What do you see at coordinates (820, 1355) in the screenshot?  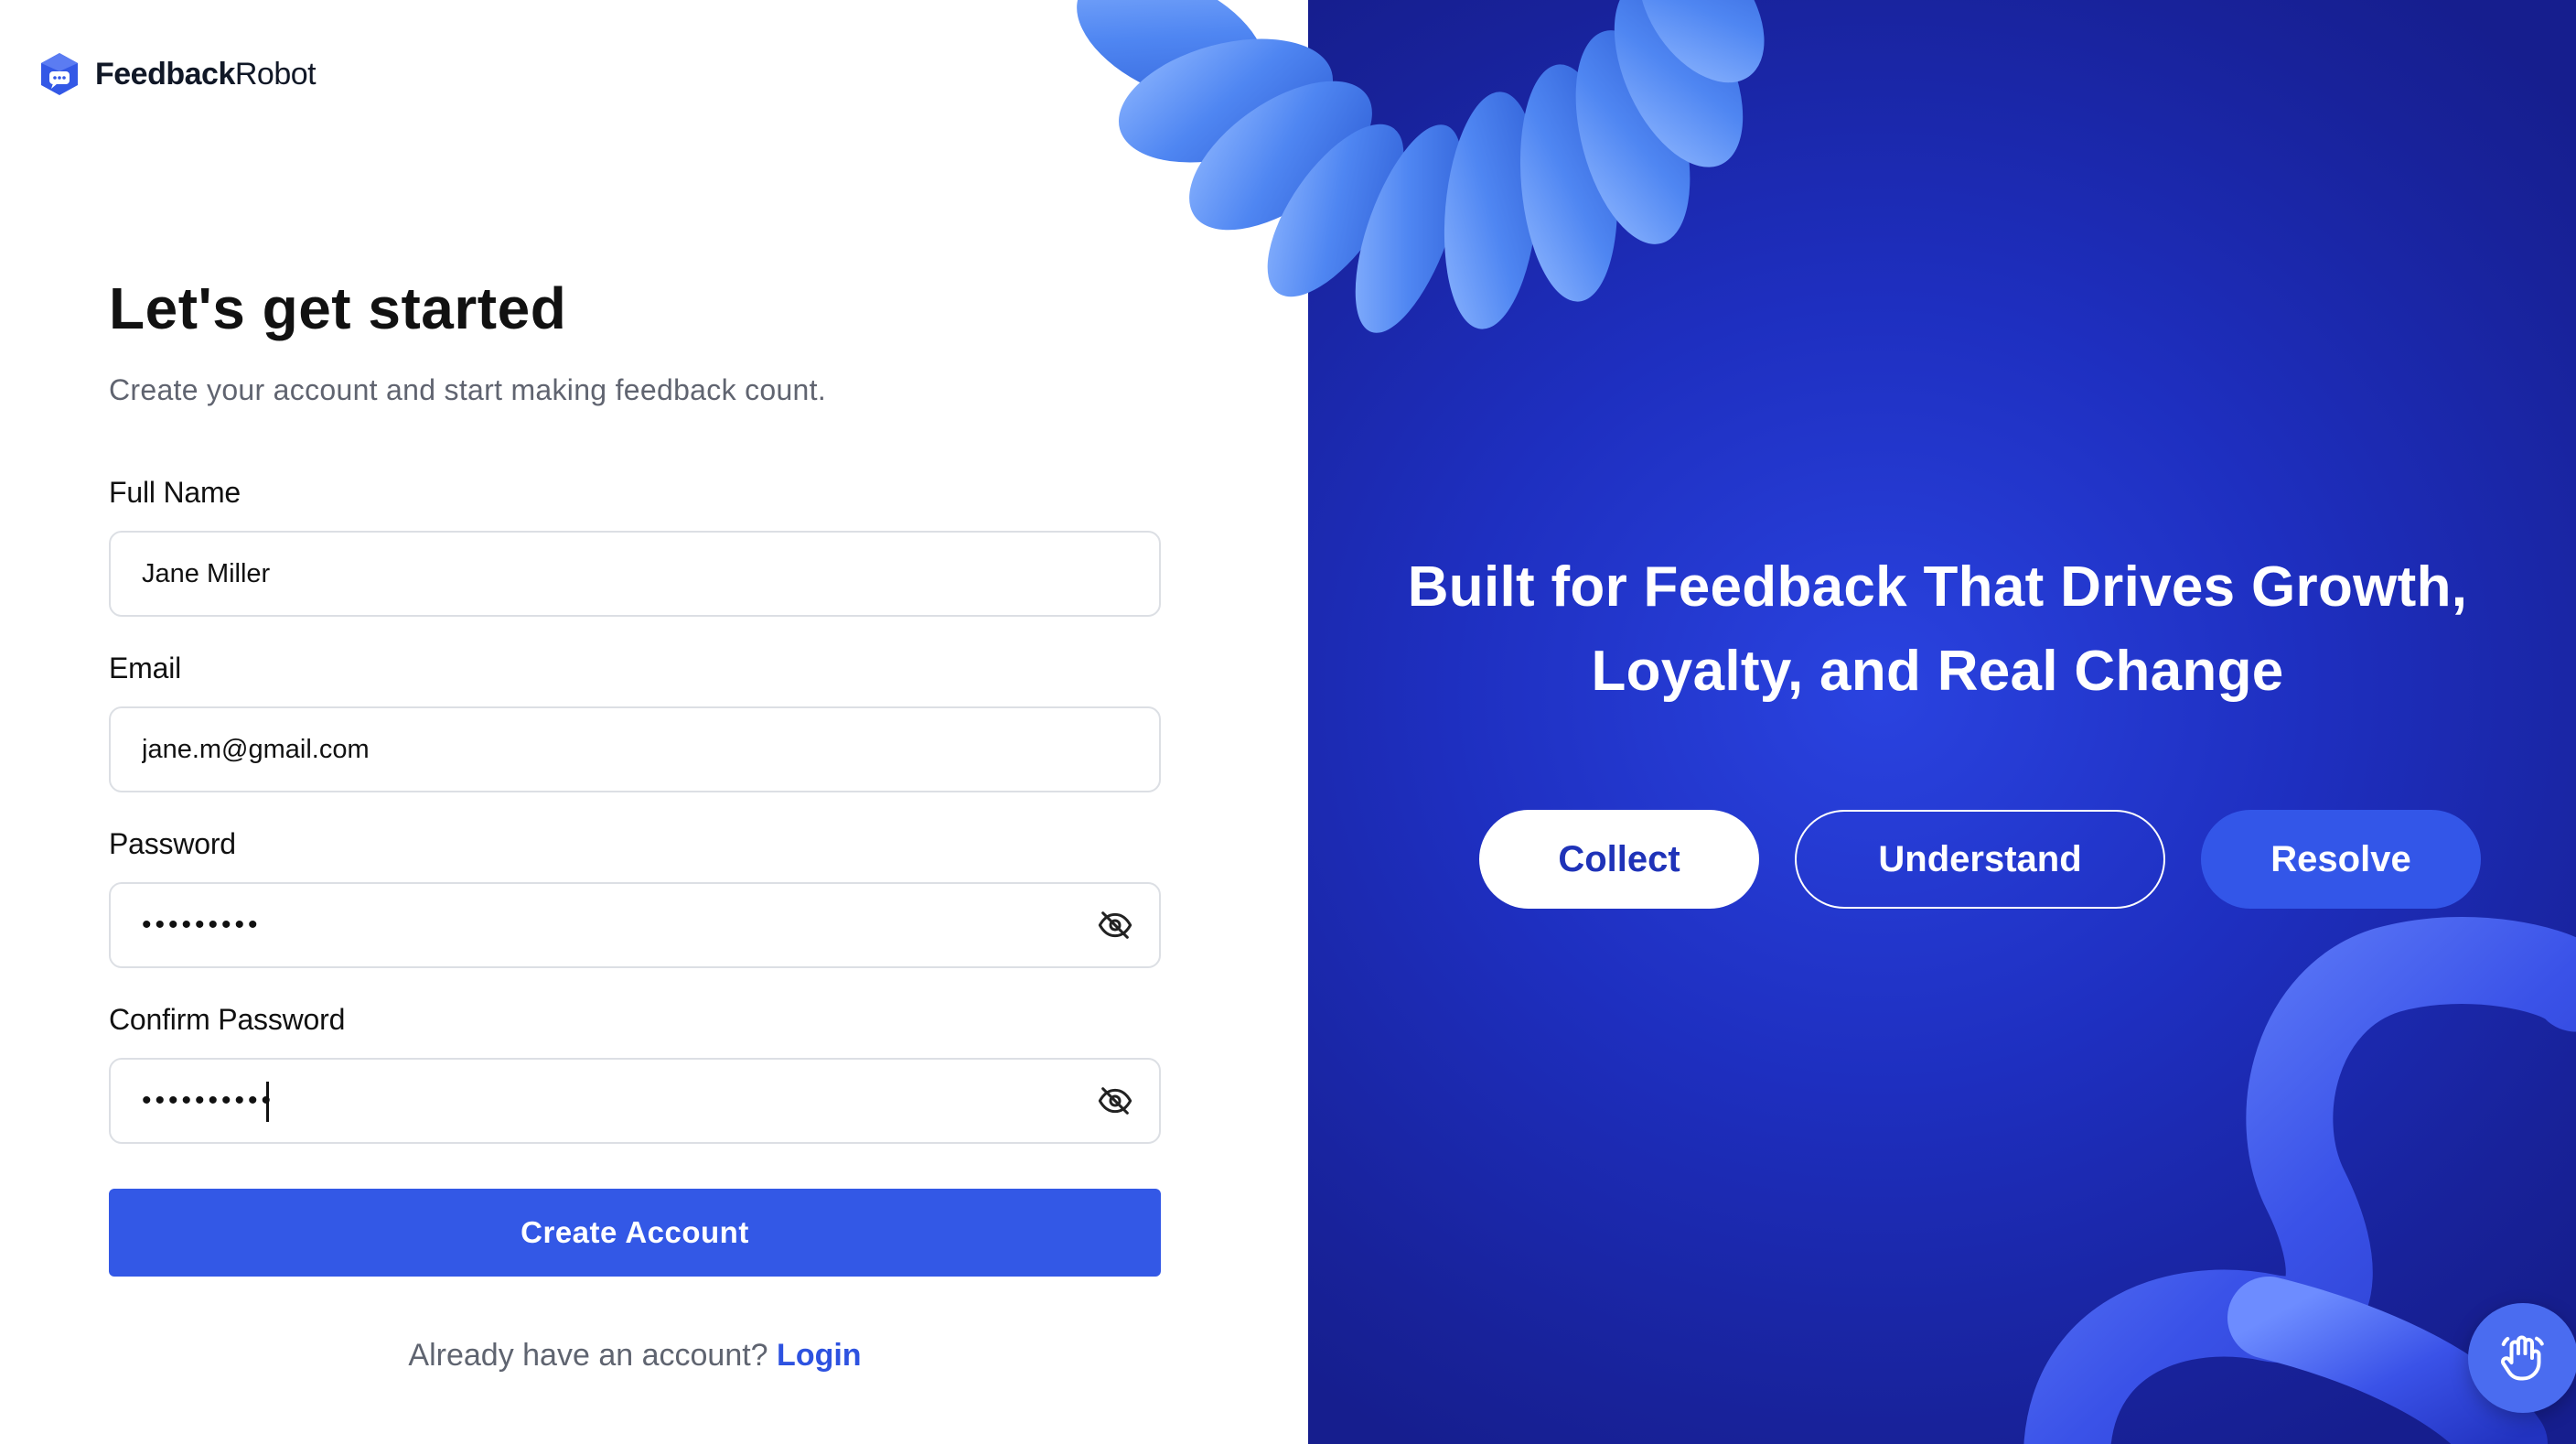 I see `login-link: Login` at bounding box center [820, 1355].